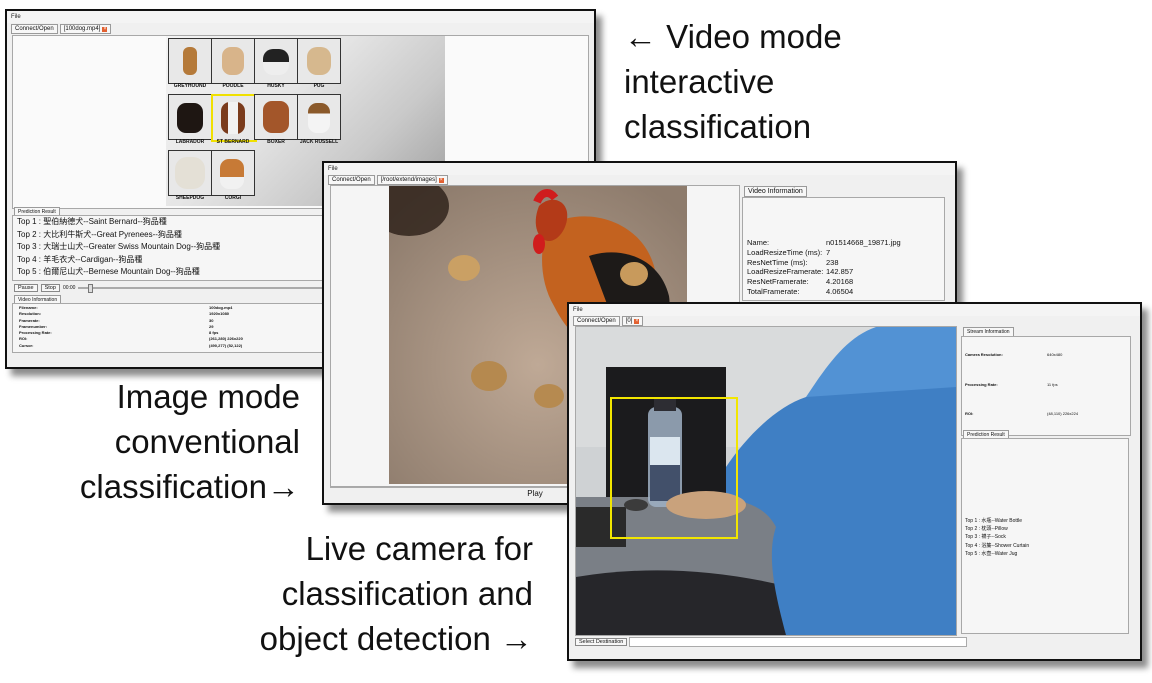  I want to click on caption-line: object detection →, so click(396, 638).